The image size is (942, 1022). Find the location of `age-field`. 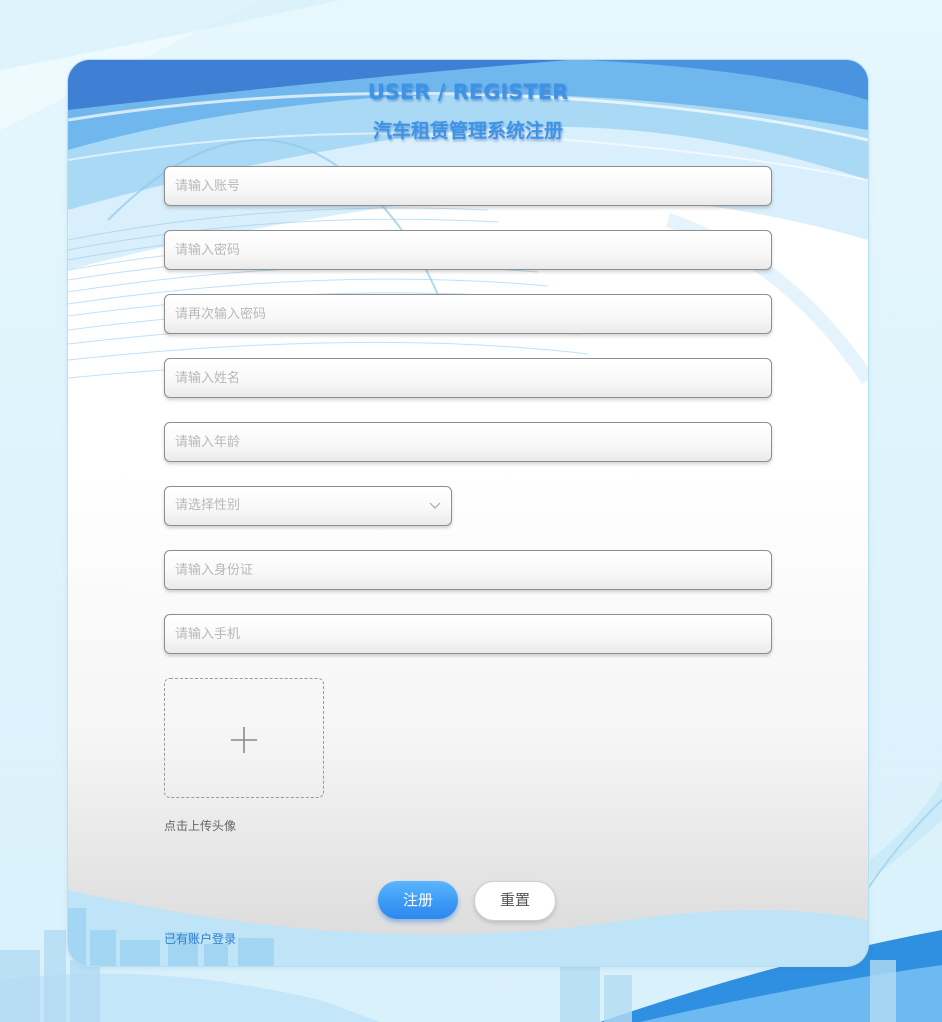

age-field is located at coordinates (468, 442).